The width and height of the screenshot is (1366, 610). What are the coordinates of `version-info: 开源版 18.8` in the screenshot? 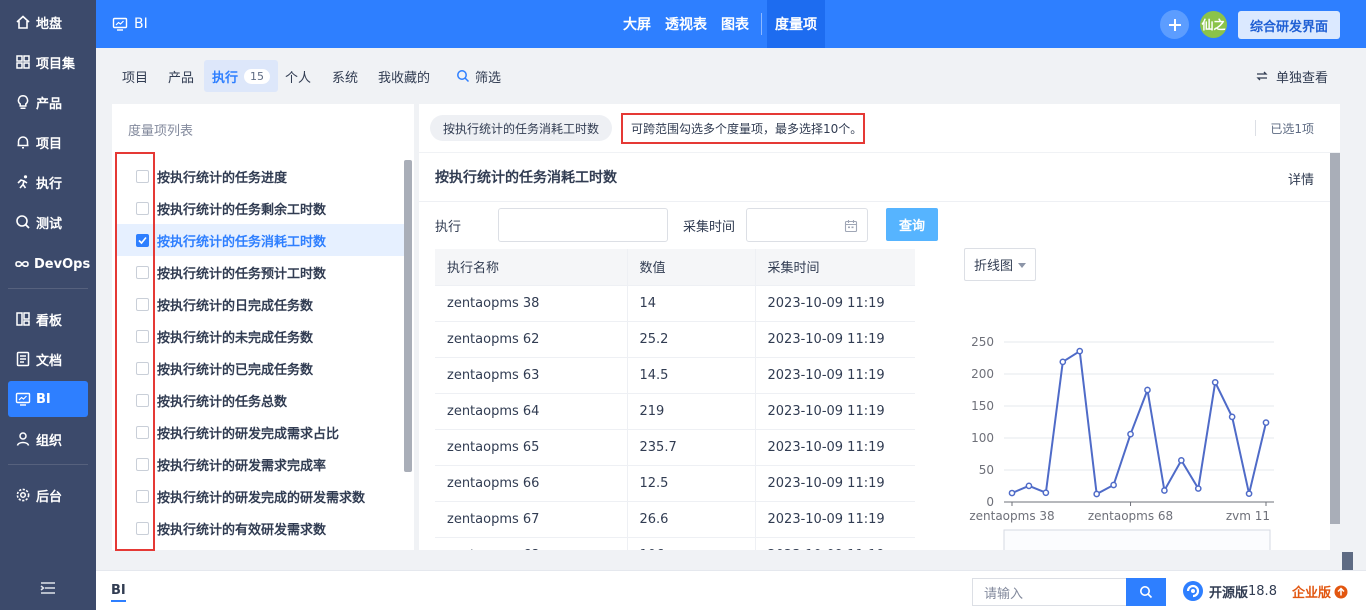 It's located at (1229, 591).